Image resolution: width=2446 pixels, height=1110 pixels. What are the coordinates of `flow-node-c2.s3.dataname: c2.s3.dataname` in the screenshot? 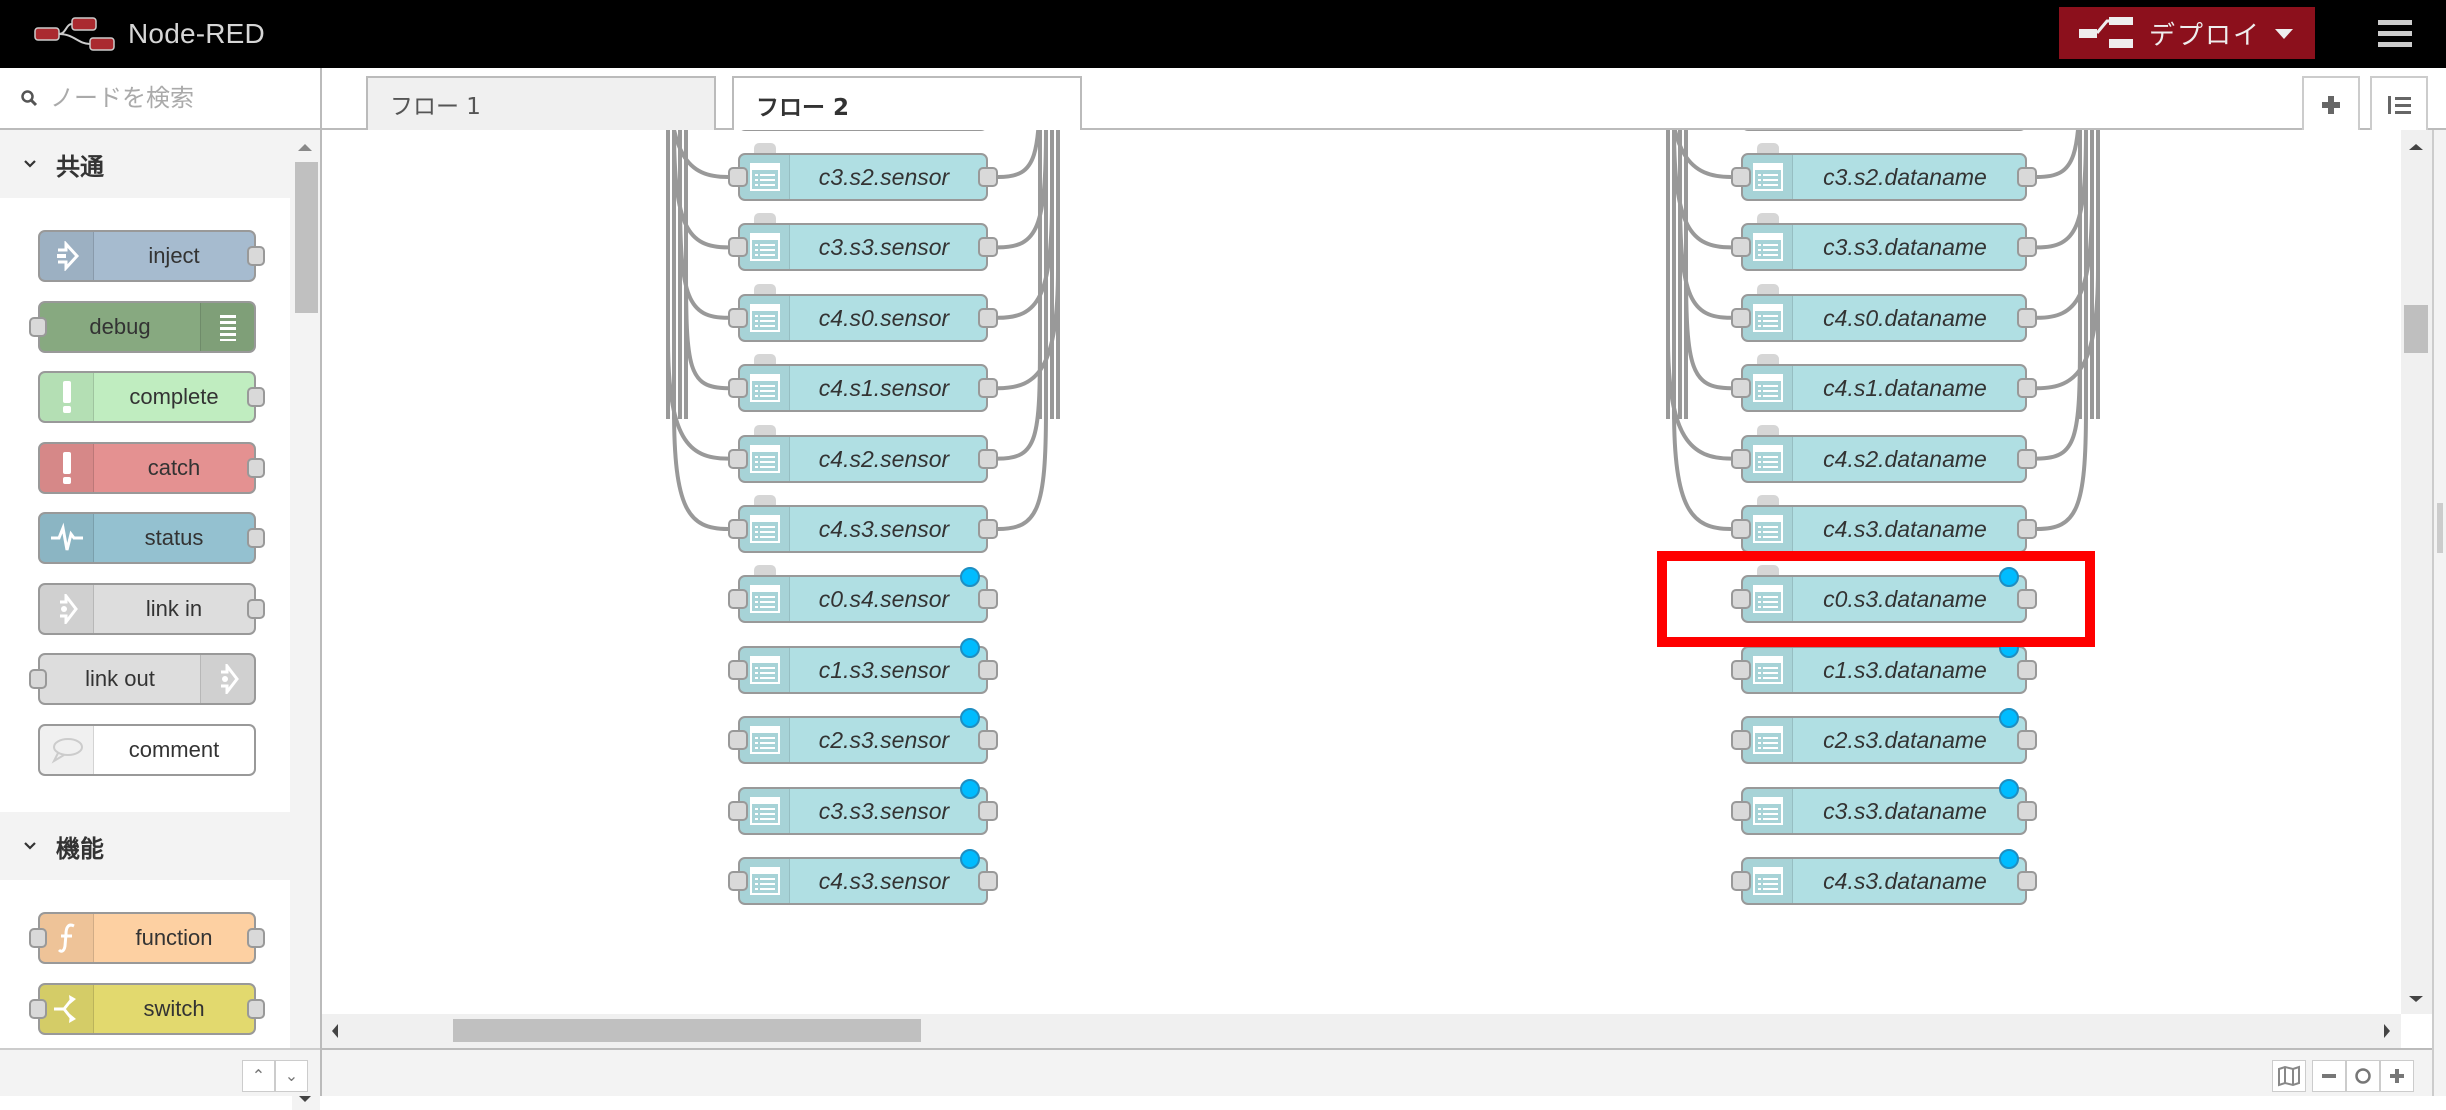 It's located at (1884, 736).